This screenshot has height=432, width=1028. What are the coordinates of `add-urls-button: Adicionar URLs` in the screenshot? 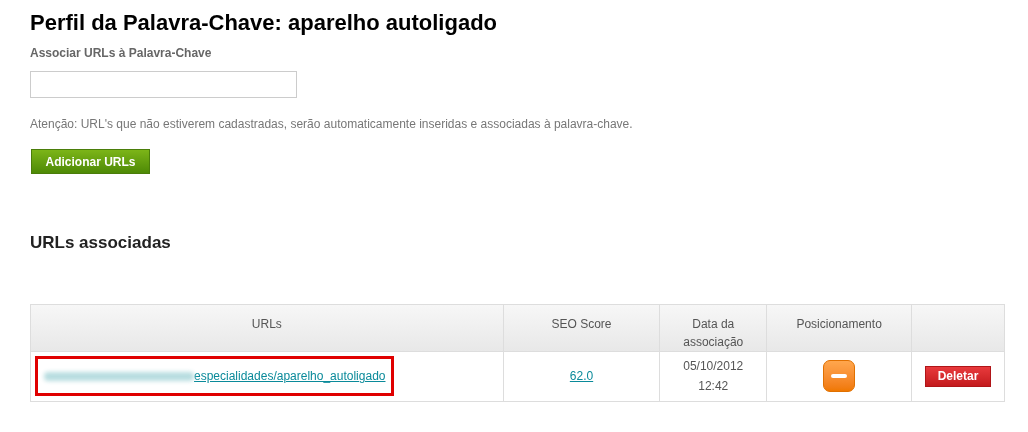 It's located at (90, 161).